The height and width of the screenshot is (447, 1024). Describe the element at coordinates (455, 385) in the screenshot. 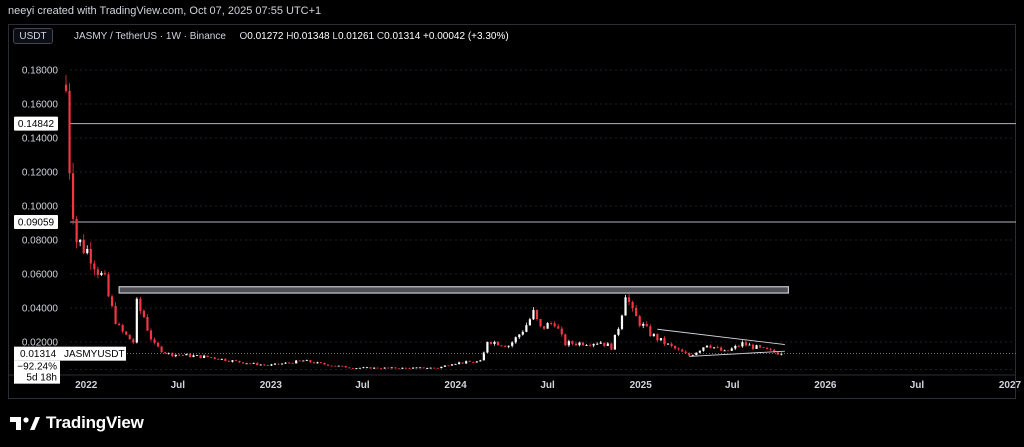

I see `x-tick-label: 2024` at that location.